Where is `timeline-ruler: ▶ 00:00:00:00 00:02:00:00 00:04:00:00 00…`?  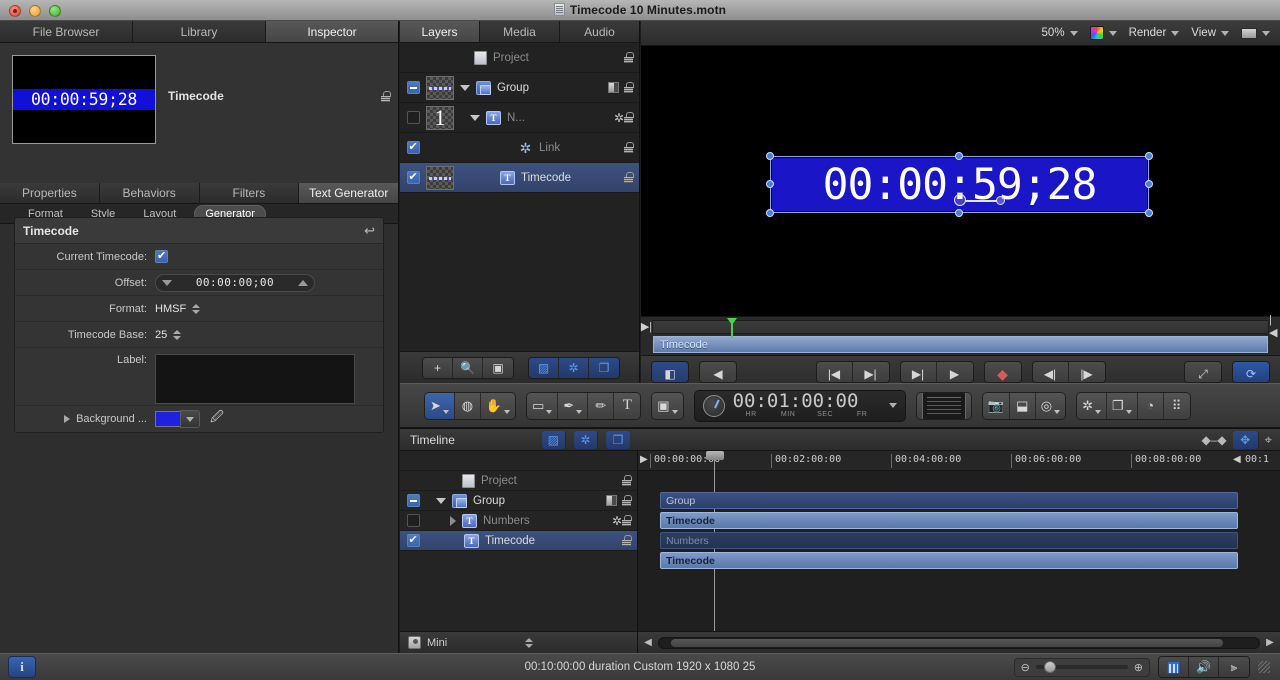 timeline-ruler: ▶ 00:00:00:00 00:02:00:00 00:04:00:00 00… is located at coordinates (959, 461).